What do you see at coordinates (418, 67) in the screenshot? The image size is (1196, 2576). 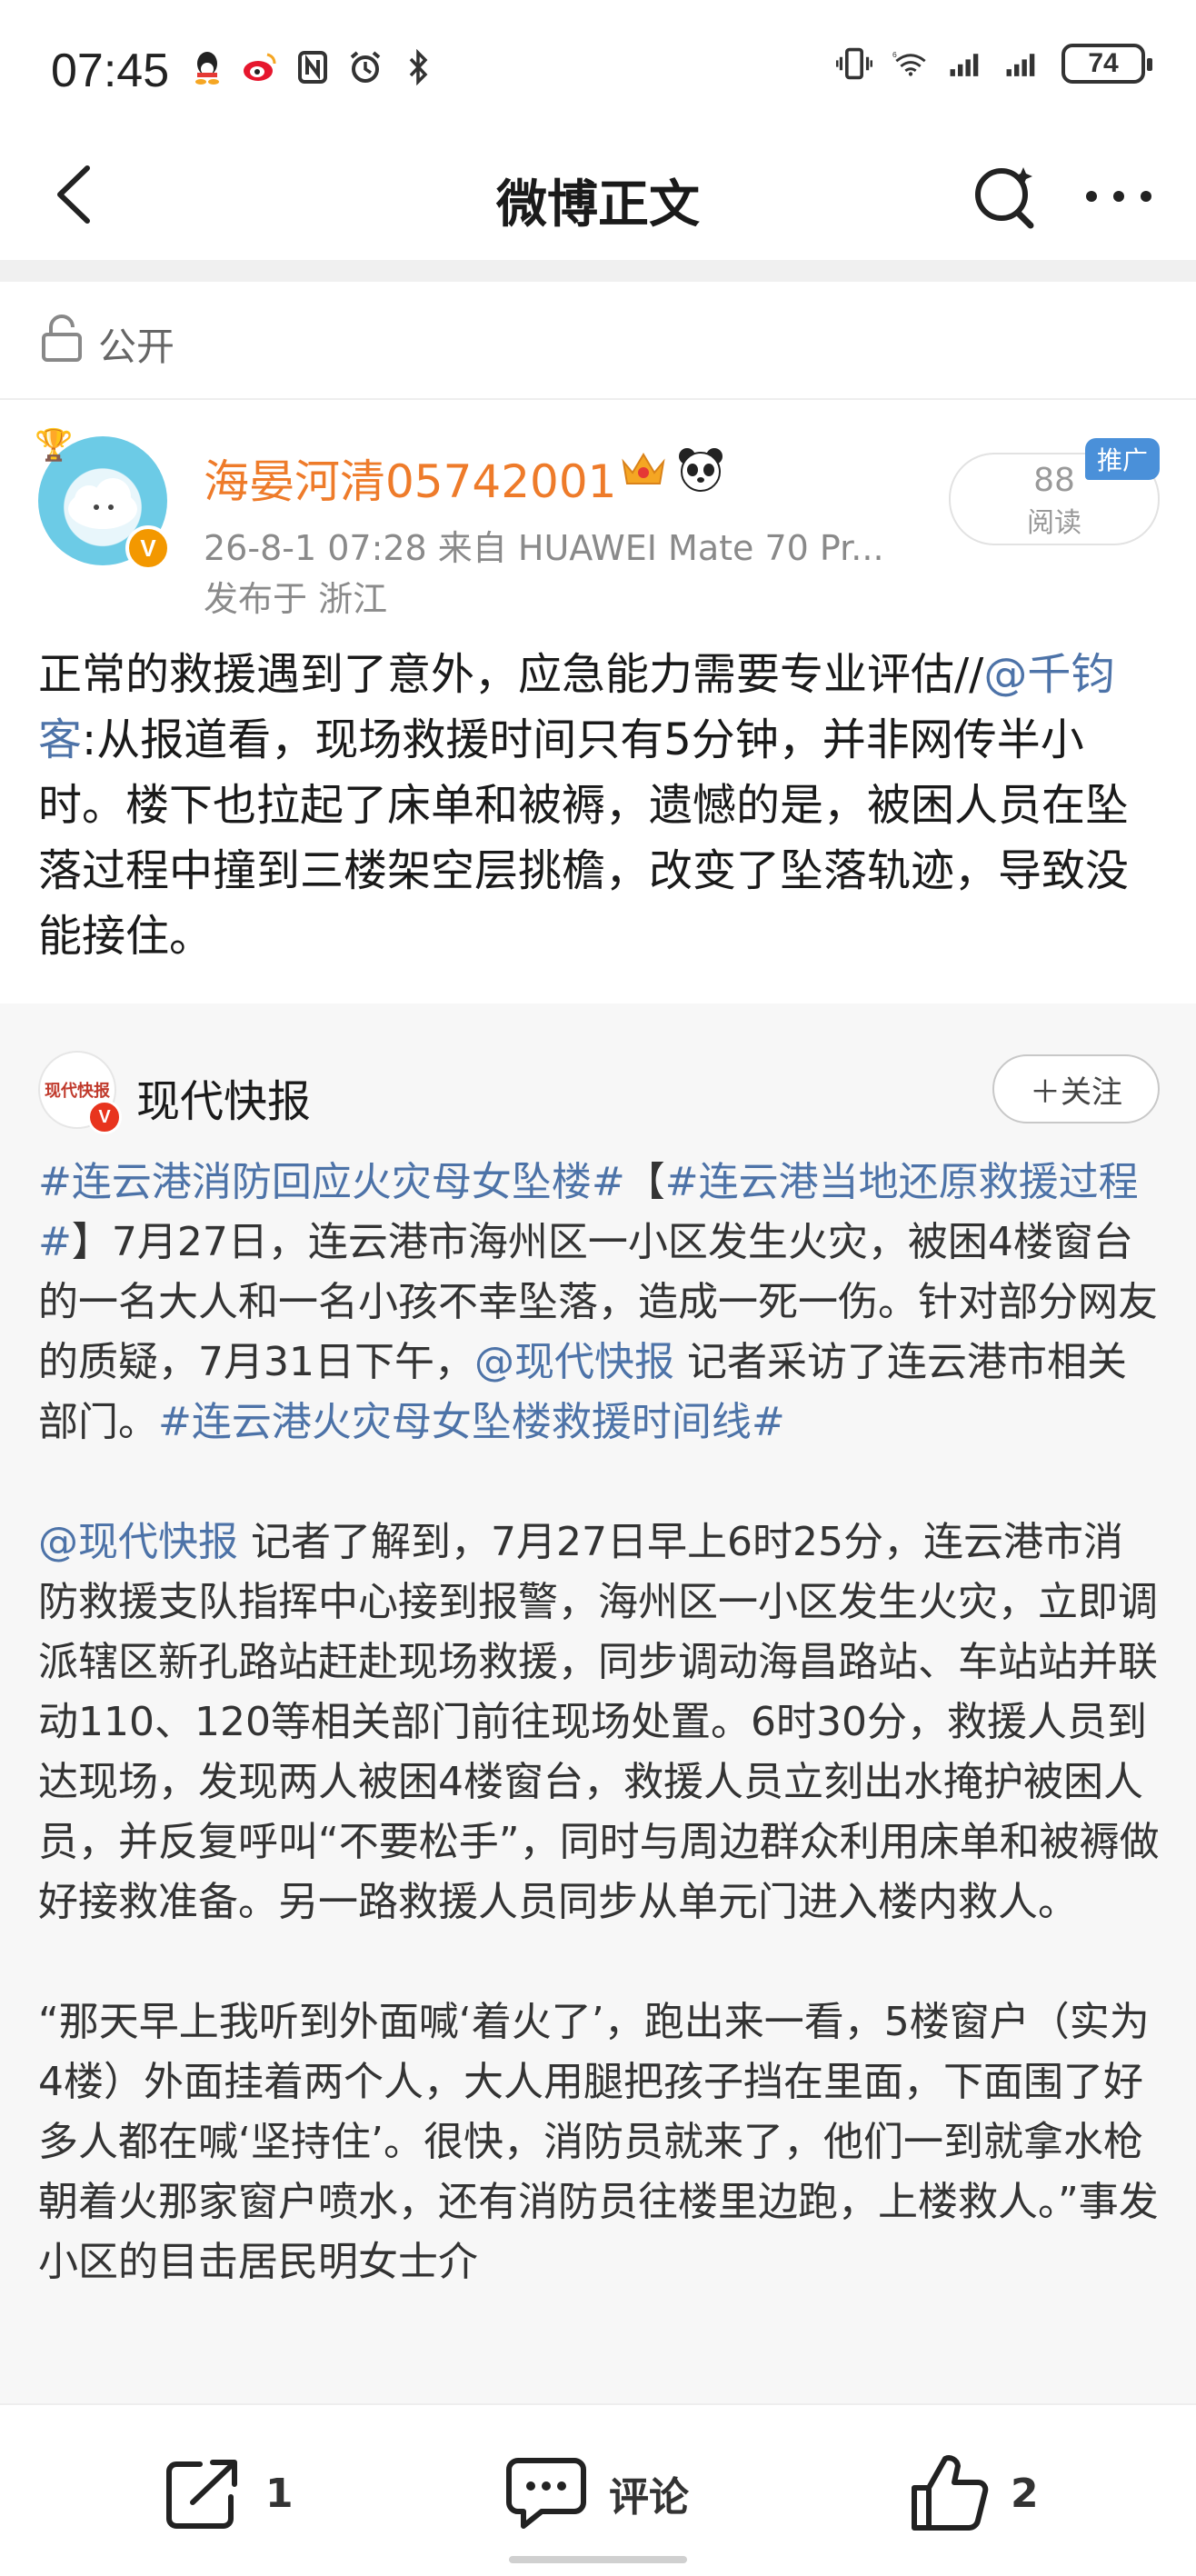 I see `bluetooth-icon` at bounding box center [418, 67].